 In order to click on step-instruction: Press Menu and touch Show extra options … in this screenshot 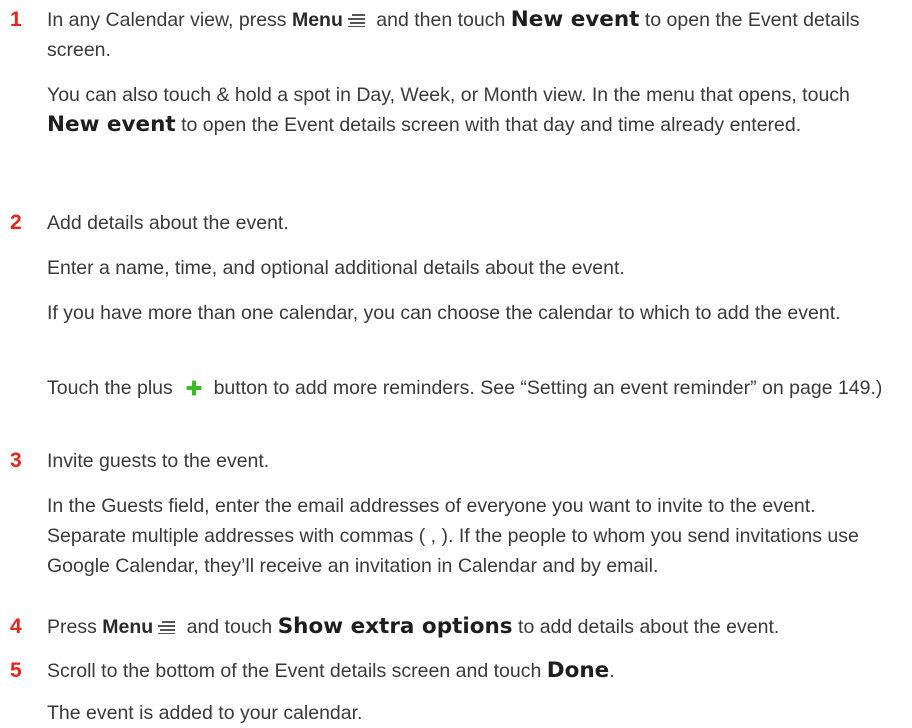, I will do `click(413, 626)`.